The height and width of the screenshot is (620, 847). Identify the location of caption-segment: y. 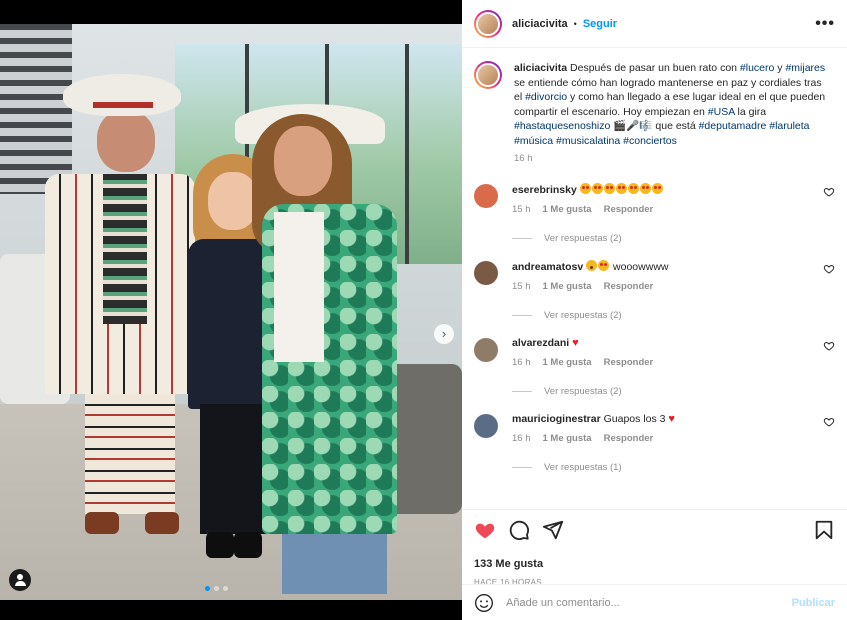
(780, 68).